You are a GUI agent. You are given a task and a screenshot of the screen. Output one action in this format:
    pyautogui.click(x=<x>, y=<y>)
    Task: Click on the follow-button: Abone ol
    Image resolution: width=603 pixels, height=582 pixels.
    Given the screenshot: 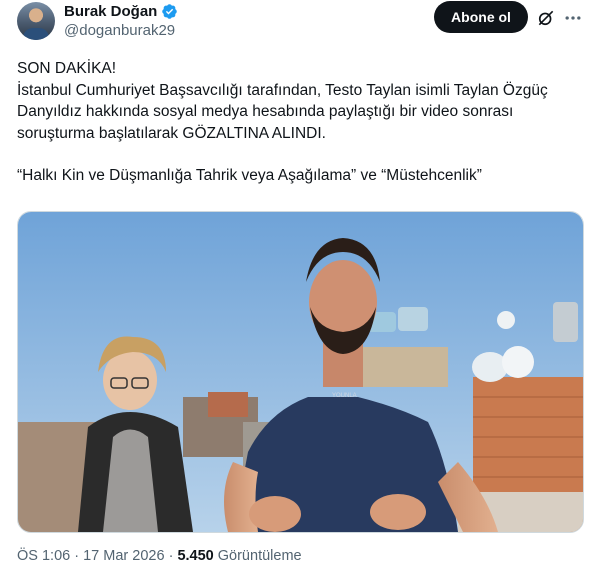 What is the action you would take?
    pyautogui.click(x=481, y=17)
    